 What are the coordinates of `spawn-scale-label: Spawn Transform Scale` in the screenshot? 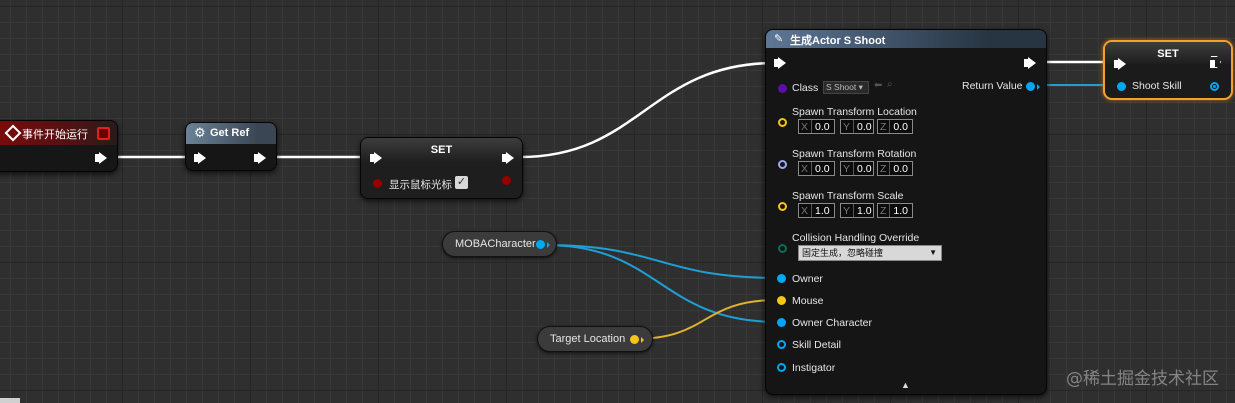 It's located at (848, 196).